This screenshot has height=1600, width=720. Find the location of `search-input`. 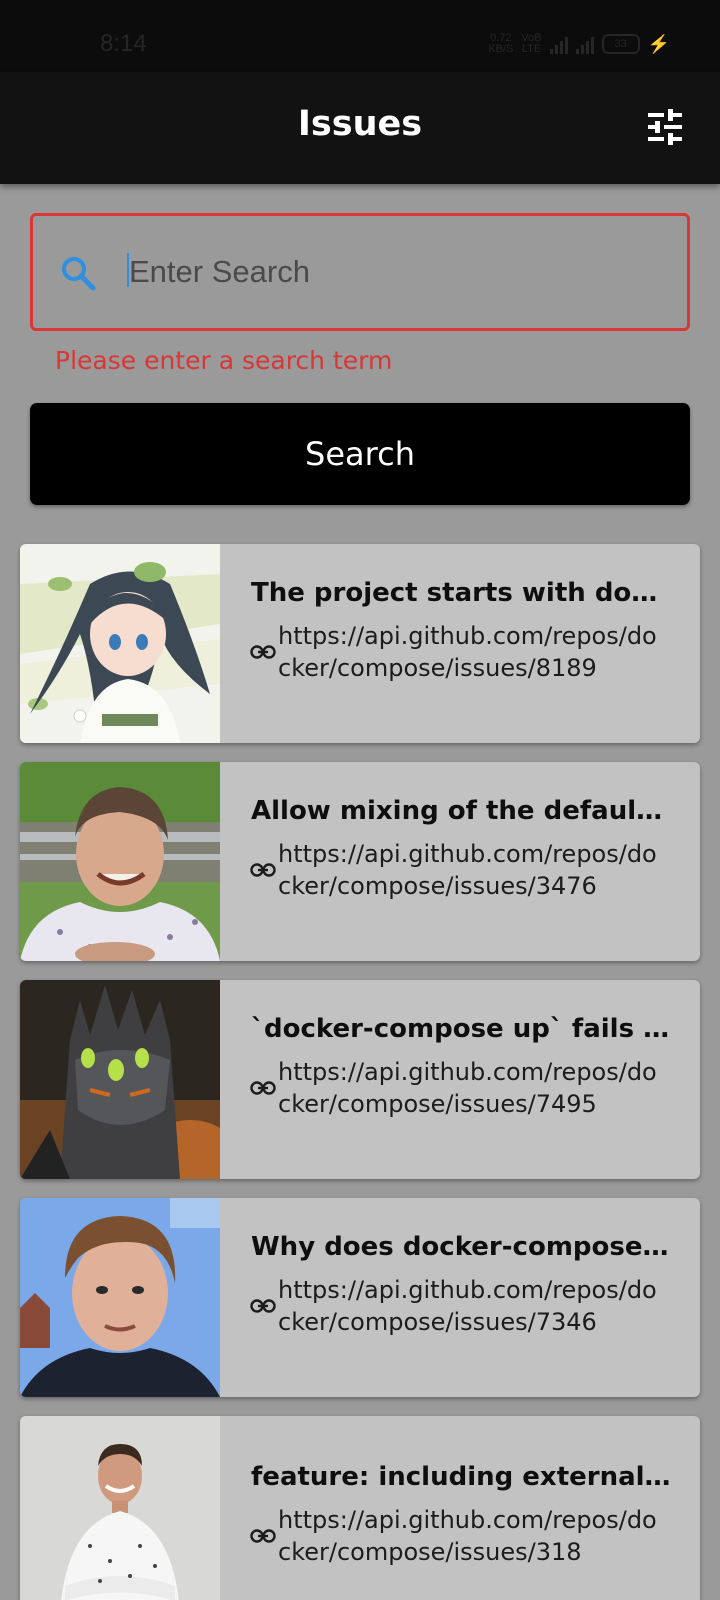

search-input is located at coordinates (389, 272).